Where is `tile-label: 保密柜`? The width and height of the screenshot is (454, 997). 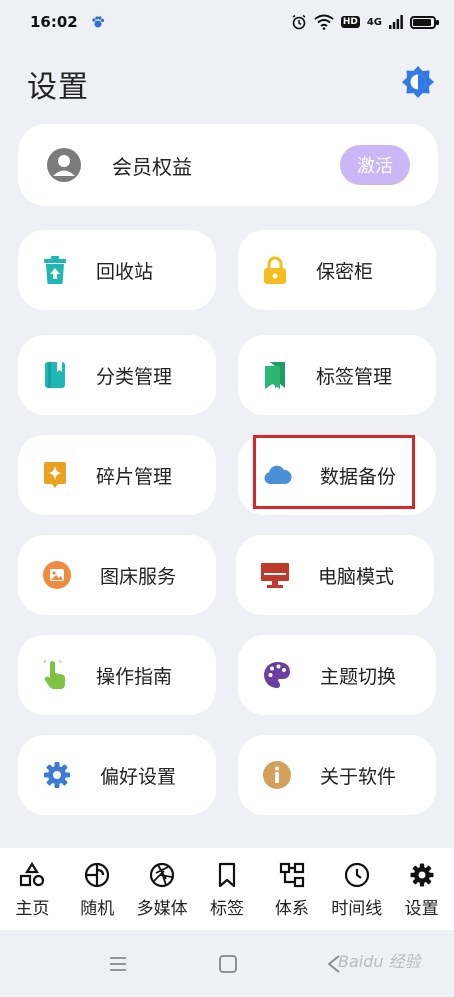
tile-label: 保密柜 is located at coordinates (345, 271).